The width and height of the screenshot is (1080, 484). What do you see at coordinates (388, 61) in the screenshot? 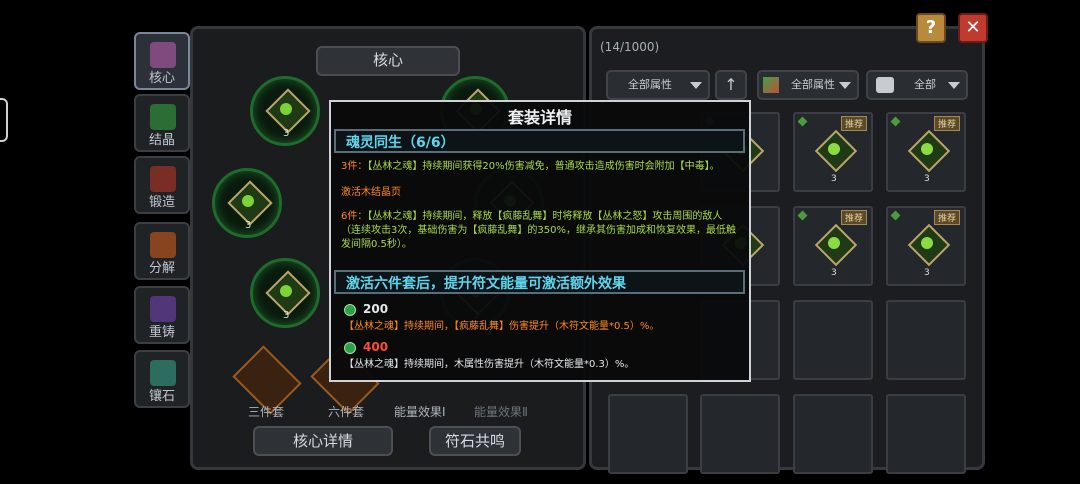
I see `core-panel-title: 核心` at bounding box center [388, 61].